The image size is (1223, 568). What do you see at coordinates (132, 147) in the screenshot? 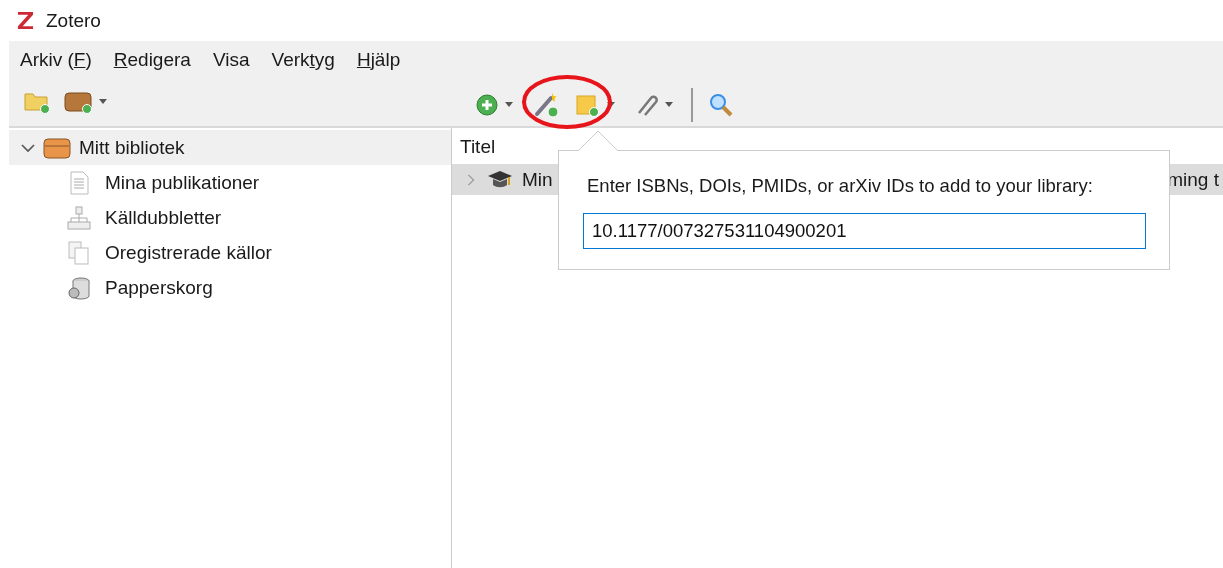
I see `tree-label: Mitt bibliotek` at bounding box center [132, 147].